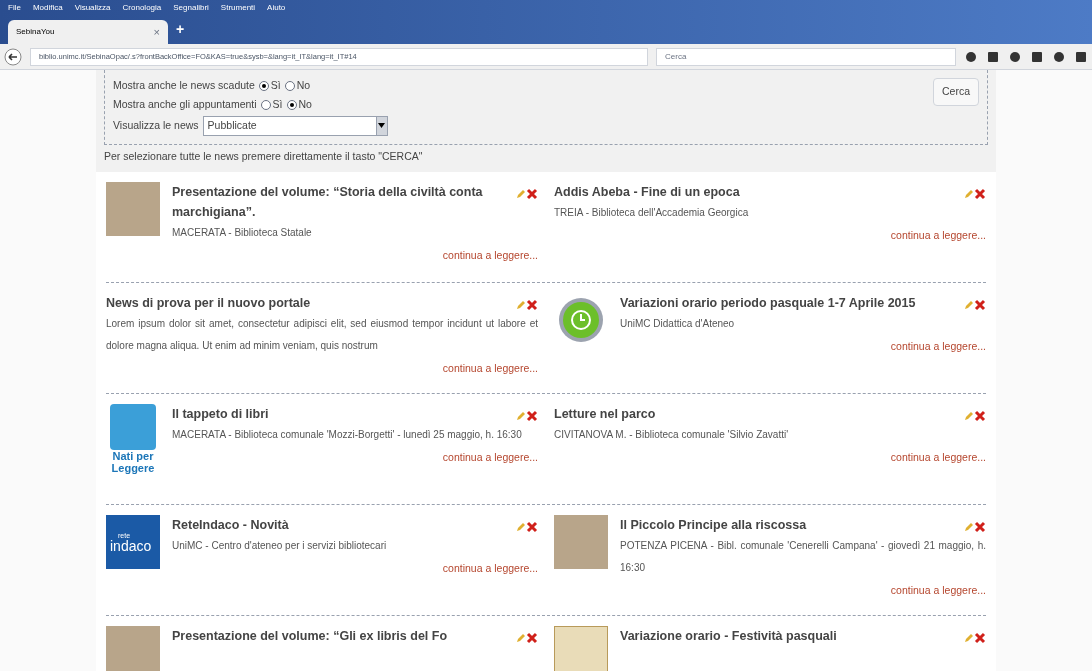 The height and width of the screenshot is (671, 1092). What do you see at coordinates (806, 56) in the screenshot?
I see `search-field: Cerca` at bounding box center [806, 56].